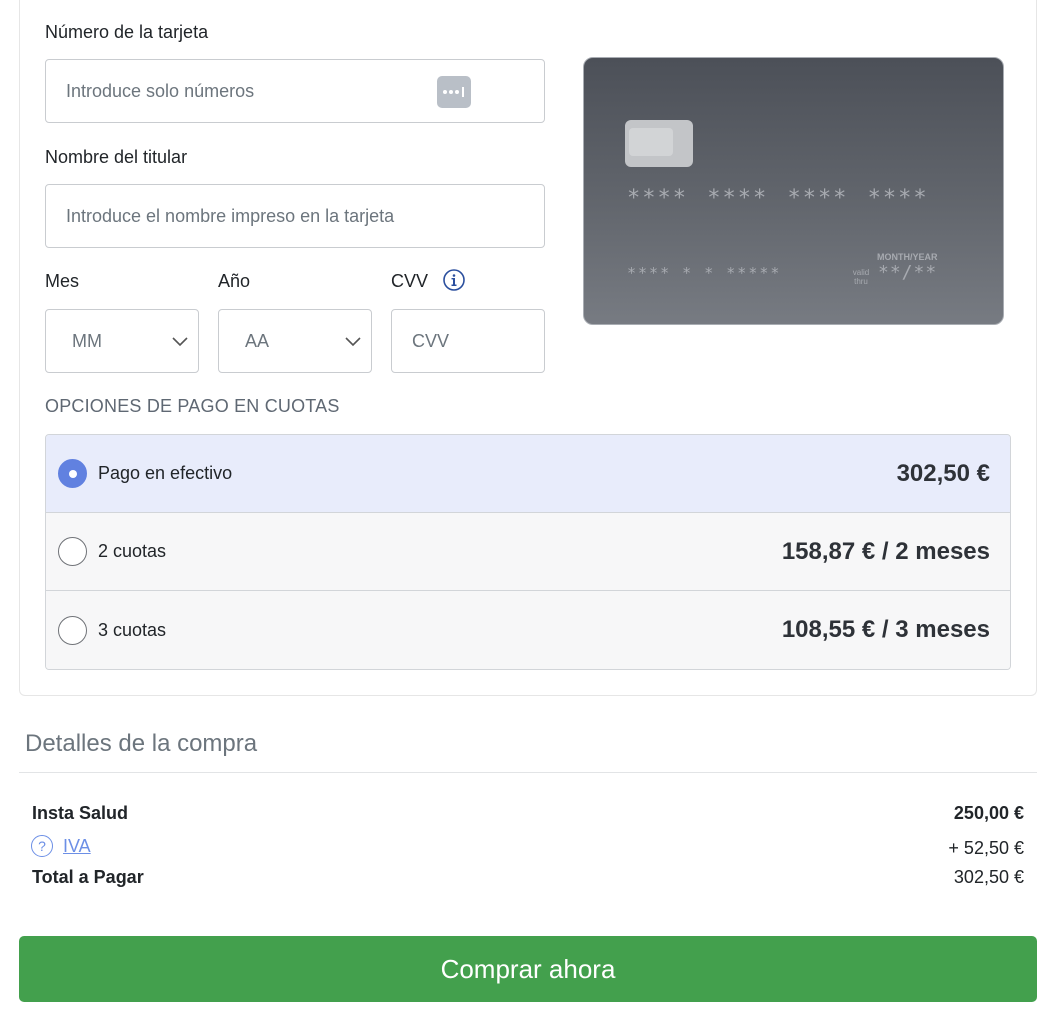 The width and height of the screenshot is (1062, 1018). I want to click on buy-now-button: Comprar ahora, so click(528, 969).